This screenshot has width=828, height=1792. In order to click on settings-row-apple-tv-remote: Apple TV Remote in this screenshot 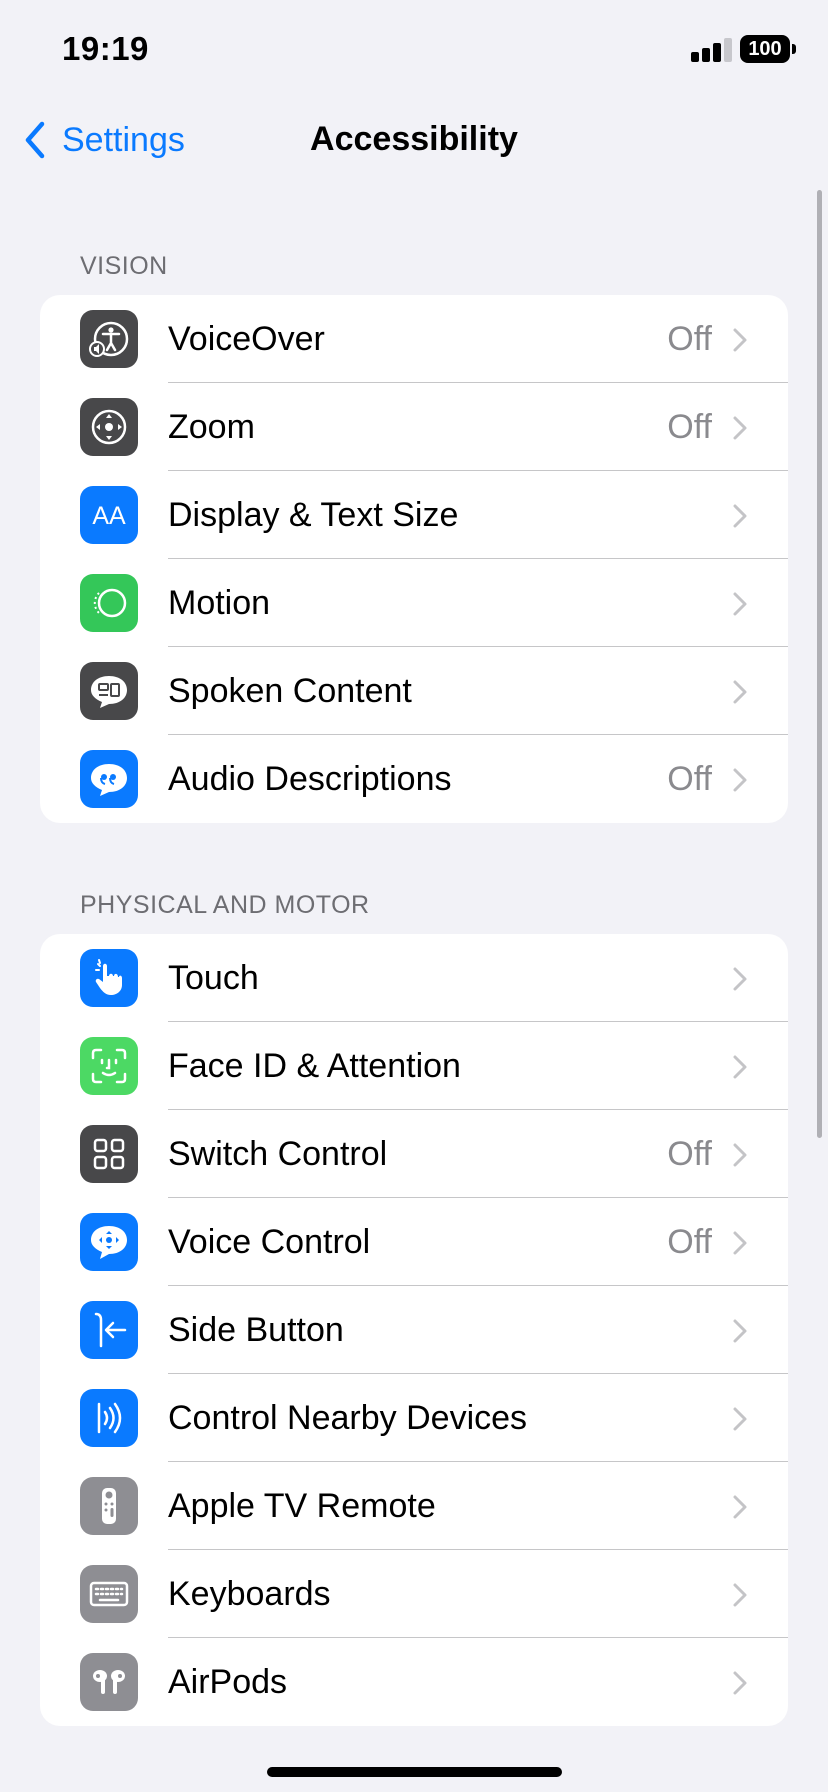, I will do `click(414, 1506)`.